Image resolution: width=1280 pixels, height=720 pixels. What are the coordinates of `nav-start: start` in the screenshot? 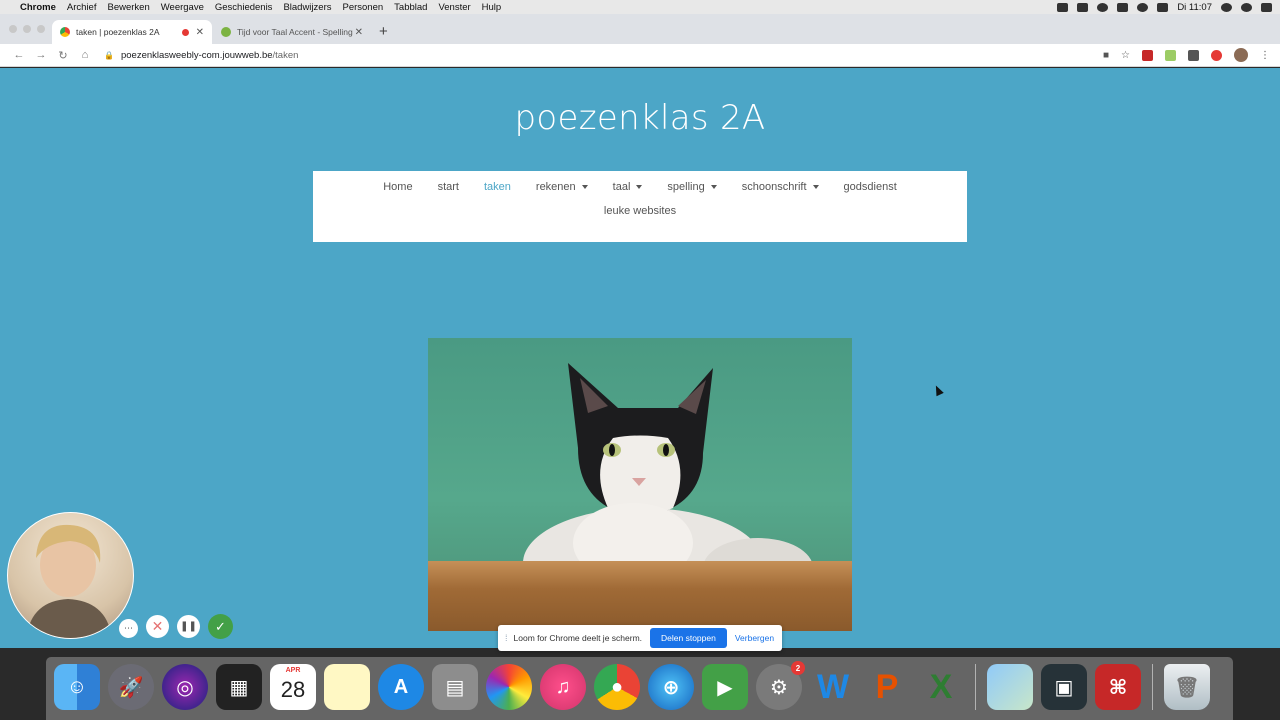 It's located at (448, 187).